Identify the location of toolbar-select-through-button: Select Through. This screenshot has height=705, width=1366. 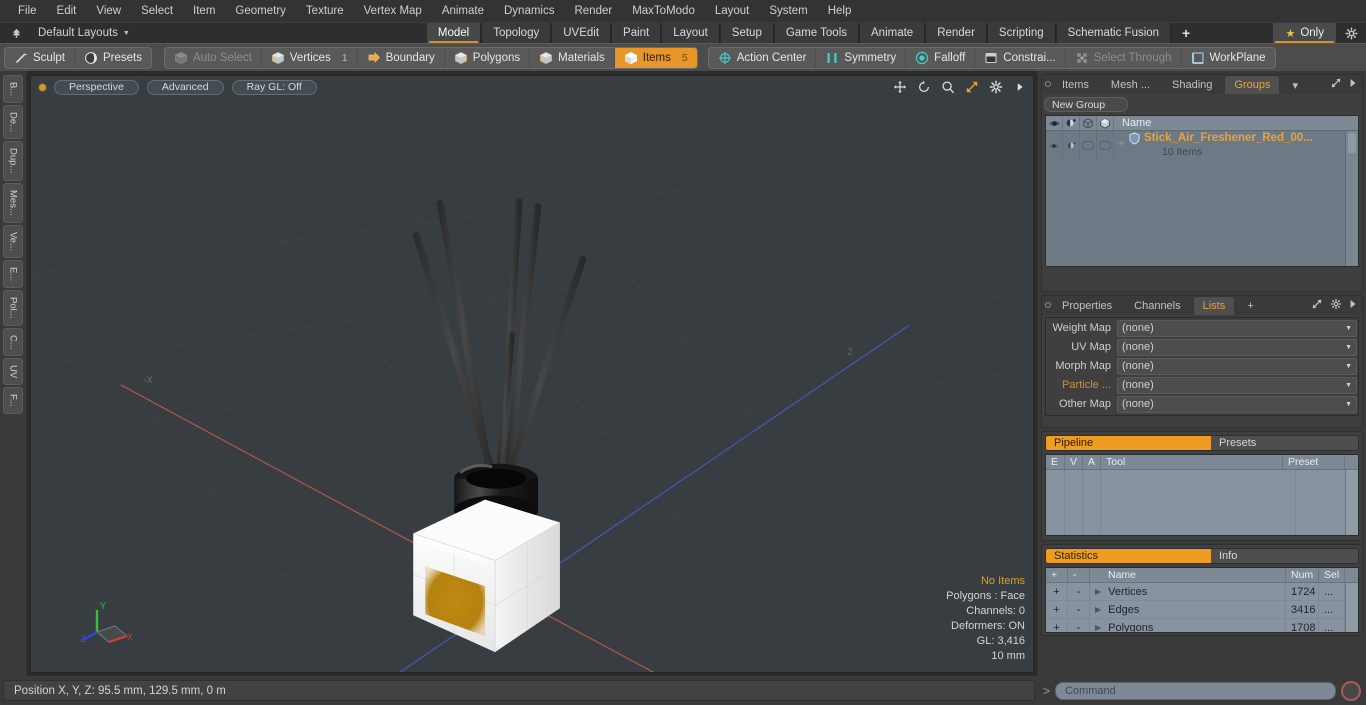
(1124, 57).